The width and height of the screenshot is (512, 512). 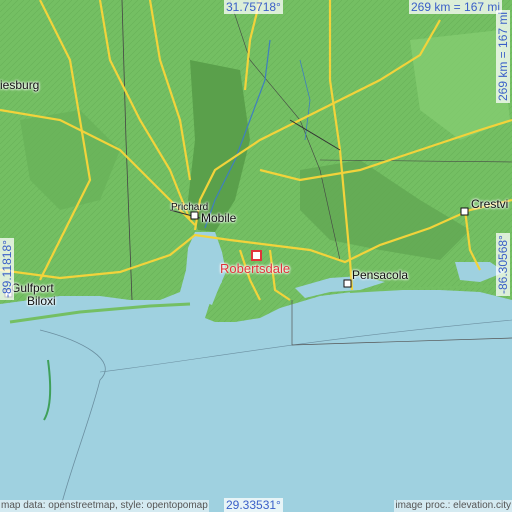 What do you see at coordinates (41, 301) in the screenshot?
I see `city-label-biloxi: Biloxi` at bounding box center [41, 301].